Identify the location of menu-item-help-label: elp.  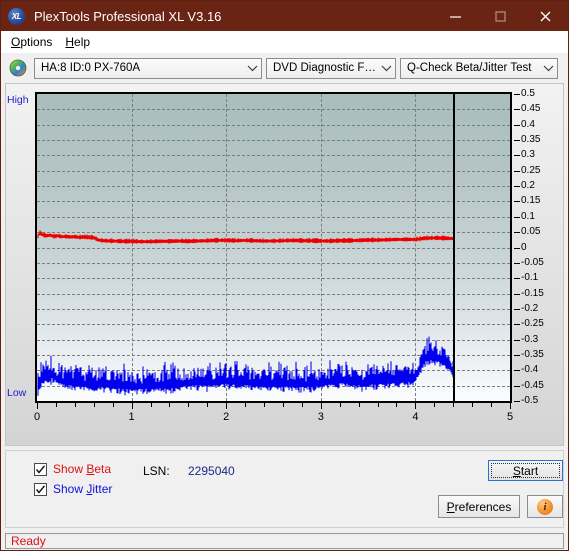
(82, 42).